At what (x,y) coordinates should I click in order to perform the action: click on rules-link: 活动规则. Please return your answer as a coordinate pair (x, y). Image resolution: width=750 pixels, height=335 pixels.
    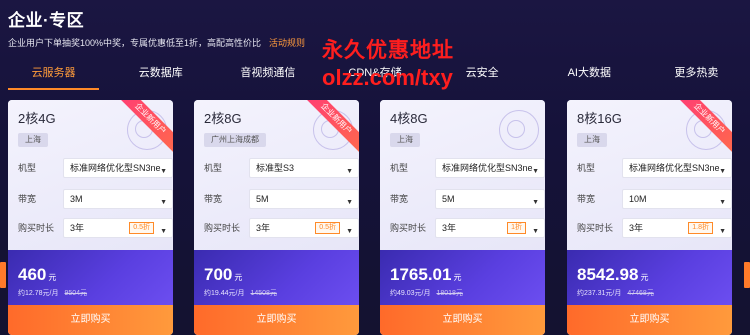
    Looking at the image, I should click on (287, 43).